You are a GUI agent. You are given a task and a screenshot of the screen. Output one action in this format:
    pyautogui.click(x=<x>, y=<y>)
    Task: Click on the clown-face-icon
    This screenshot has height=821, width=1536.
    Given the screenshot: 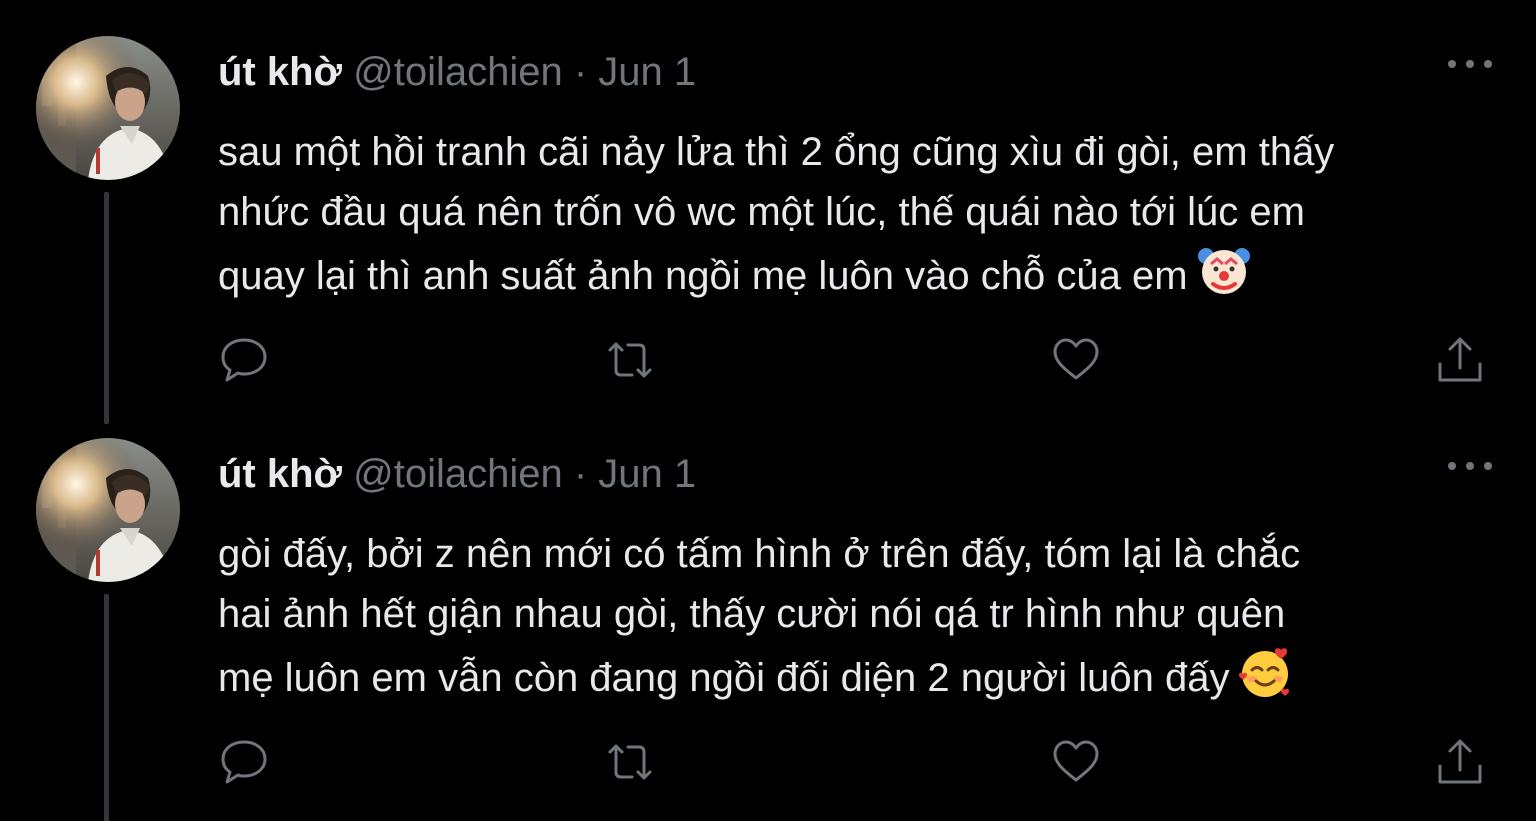 What is the action you would take?
    pyautogui.click(x=1224, y=278)
    